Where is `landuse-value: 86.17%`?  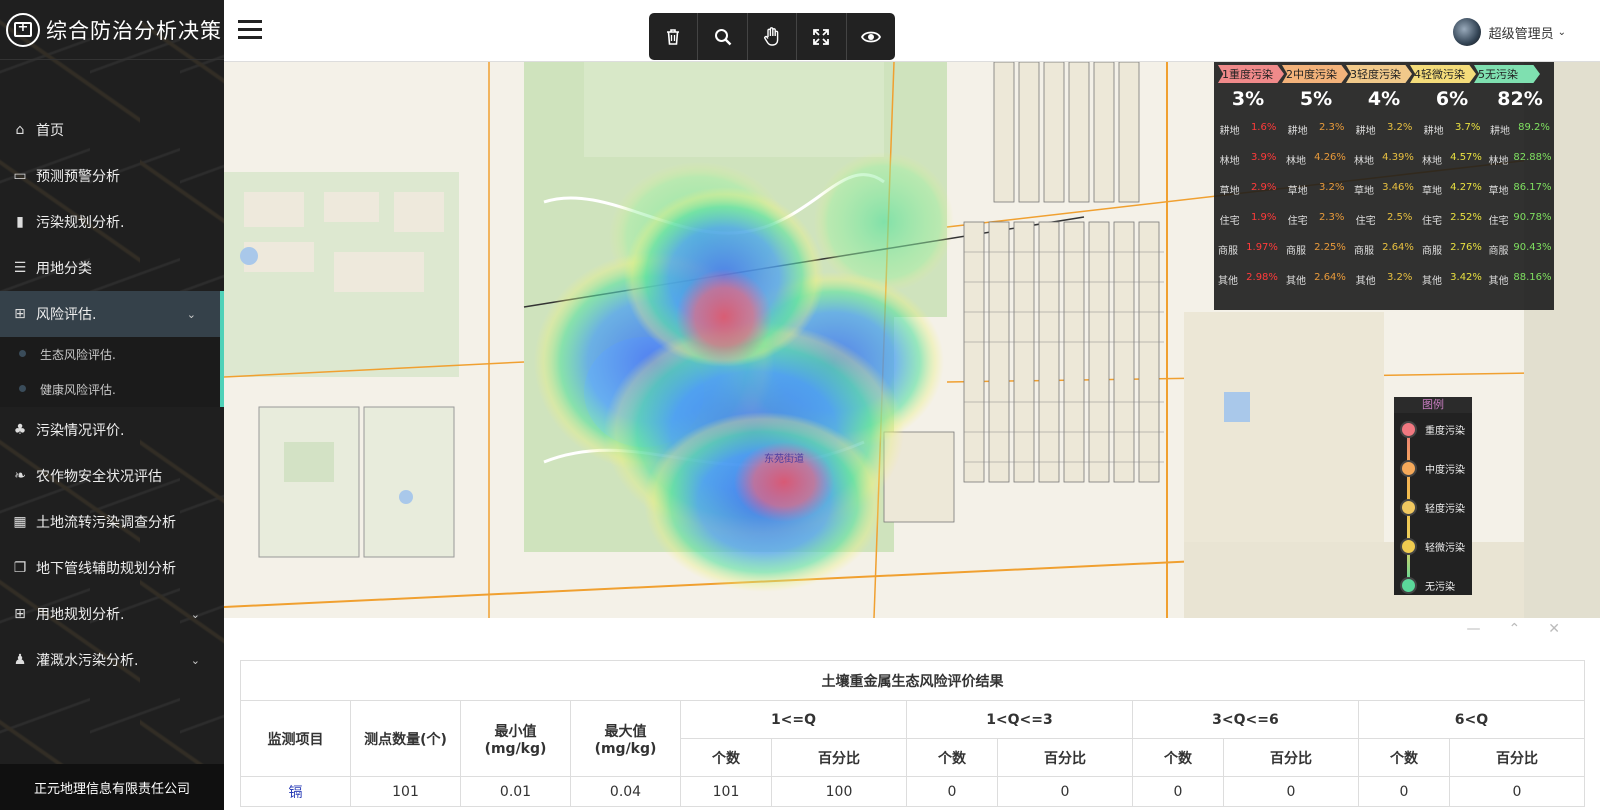 landuse-value: 86.17% is located at coordinates (1532, 187).